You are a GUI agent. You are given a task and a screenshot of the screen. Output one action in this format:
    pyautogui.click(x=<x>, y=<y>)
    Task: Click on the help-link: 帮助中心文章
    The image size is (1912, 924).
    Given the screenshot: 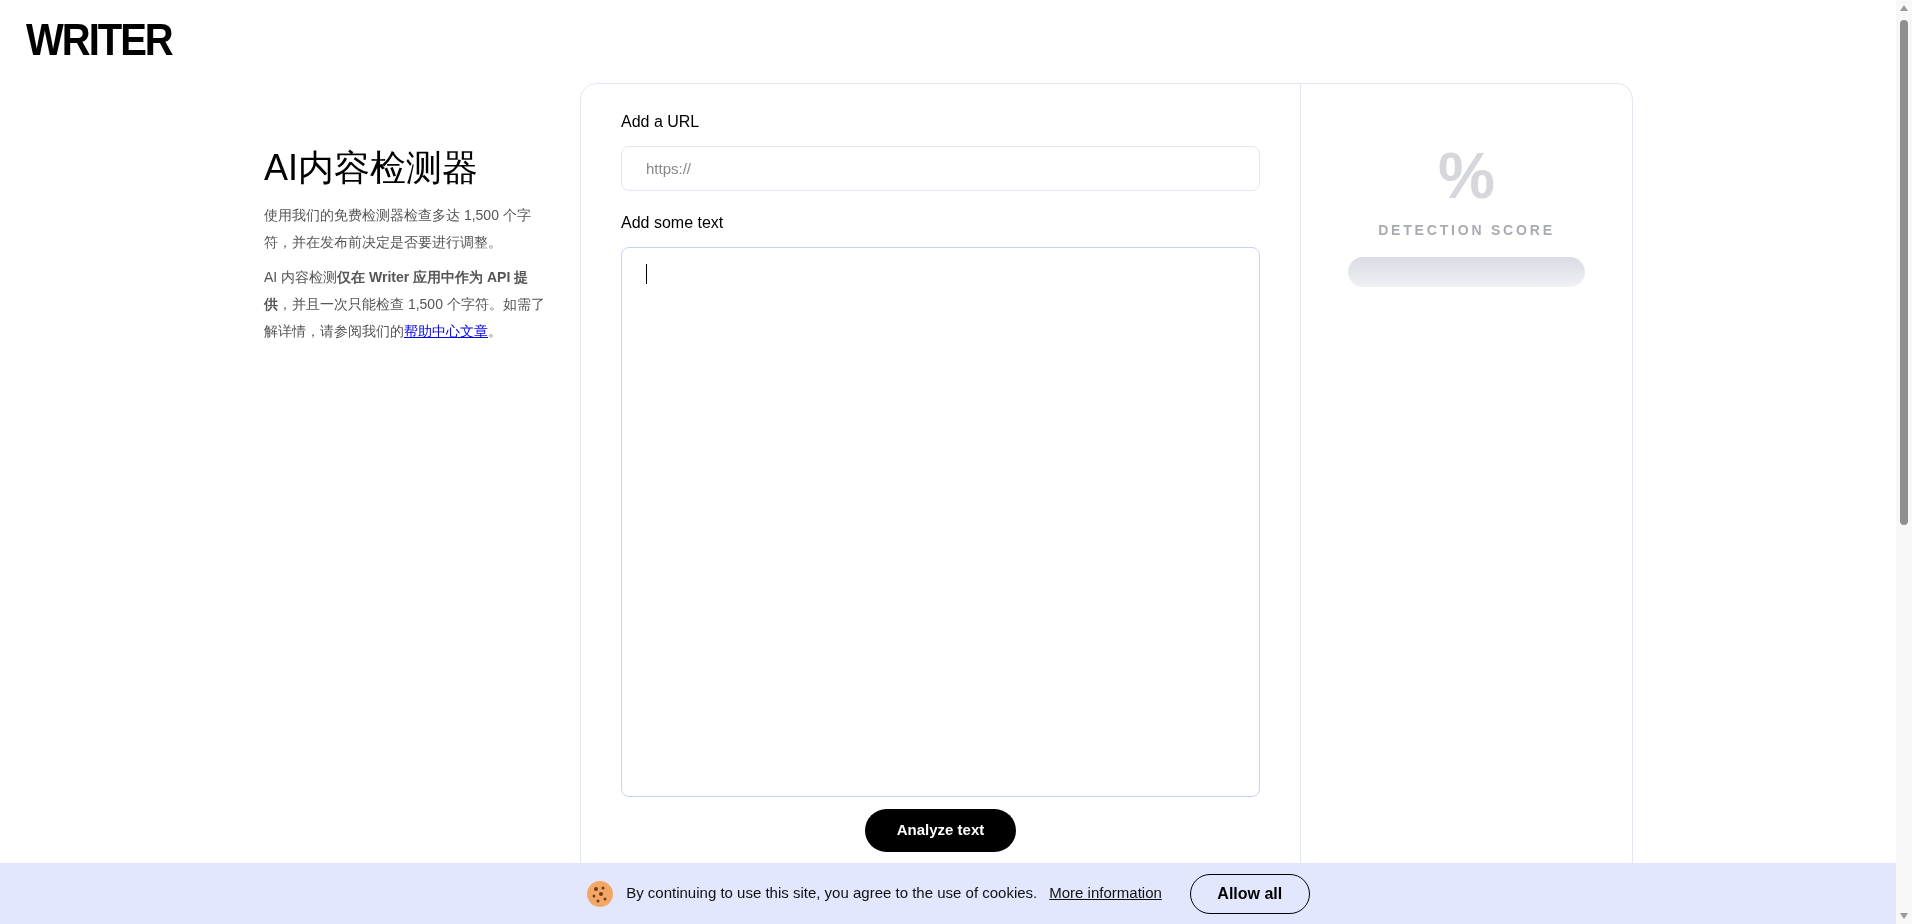 What is the action you would take?
    pyautogui.click(x=446, y=331)
    